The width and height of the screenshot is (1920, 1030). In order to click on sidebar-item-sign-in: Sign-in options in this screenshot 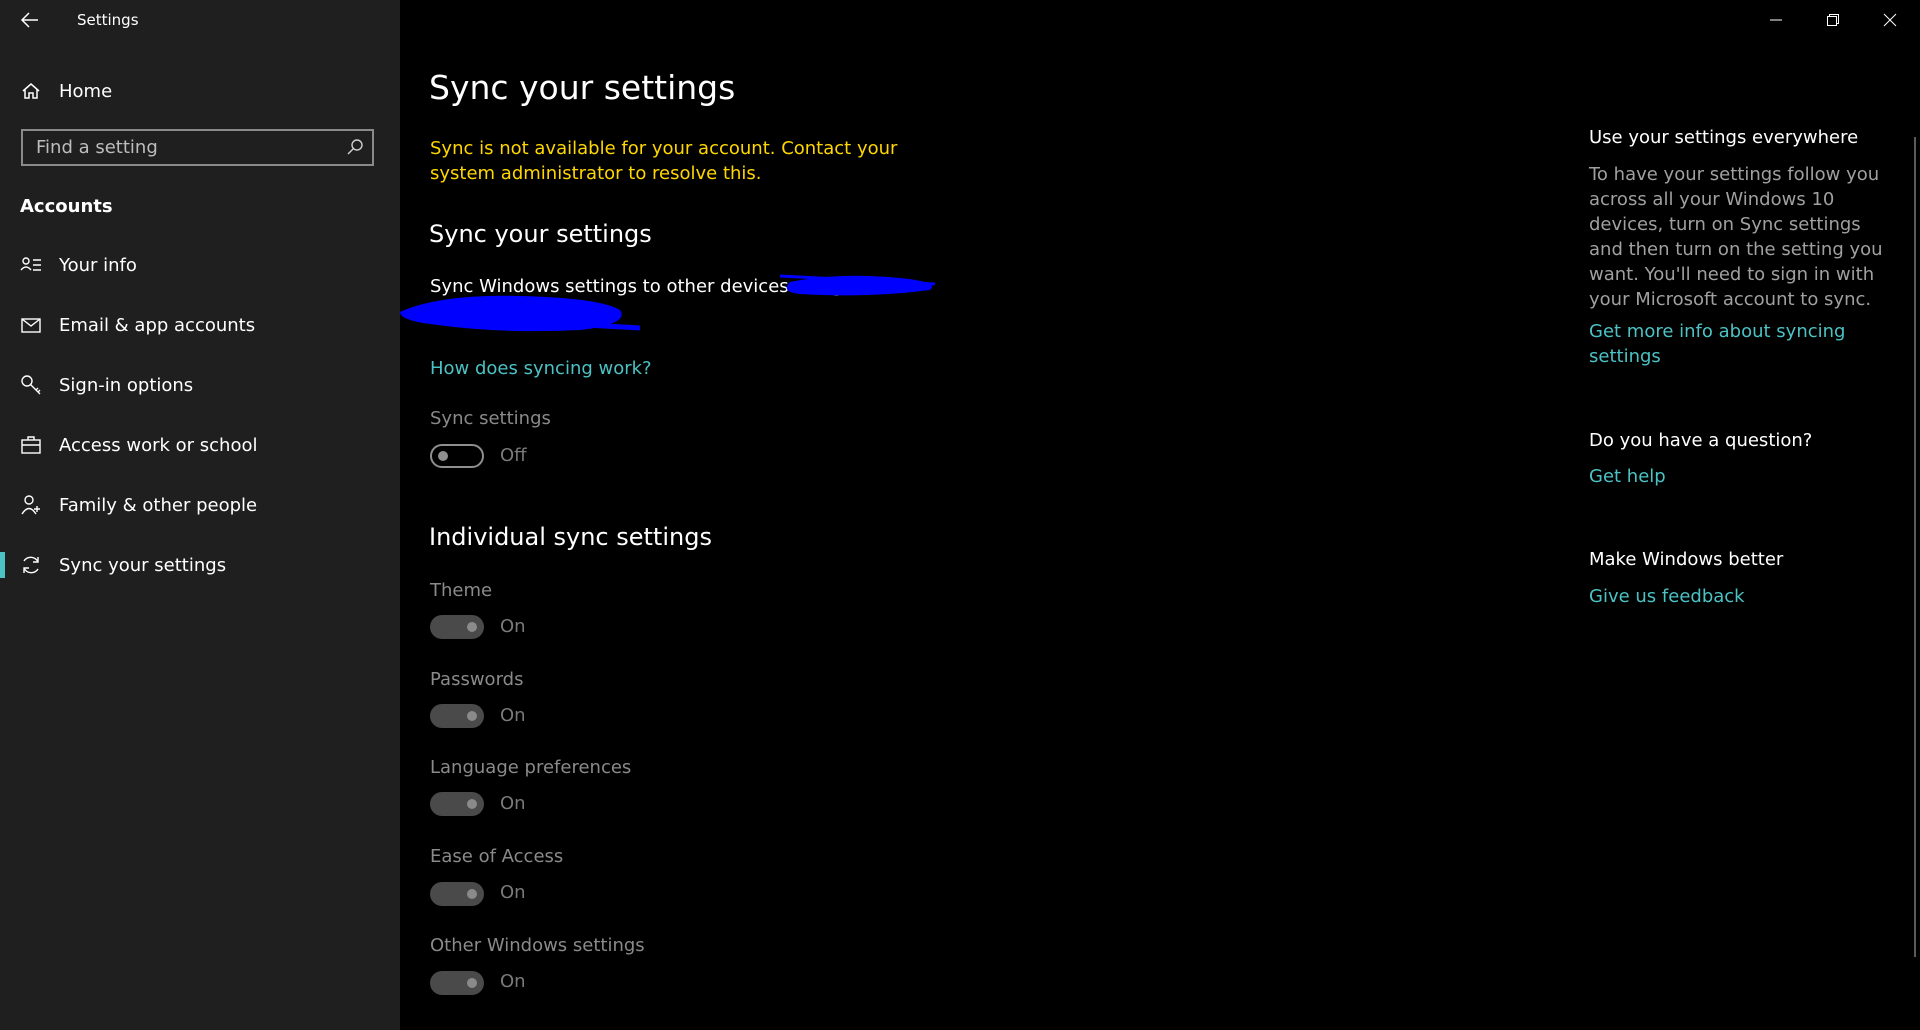, I will do `click(200, 385)`.